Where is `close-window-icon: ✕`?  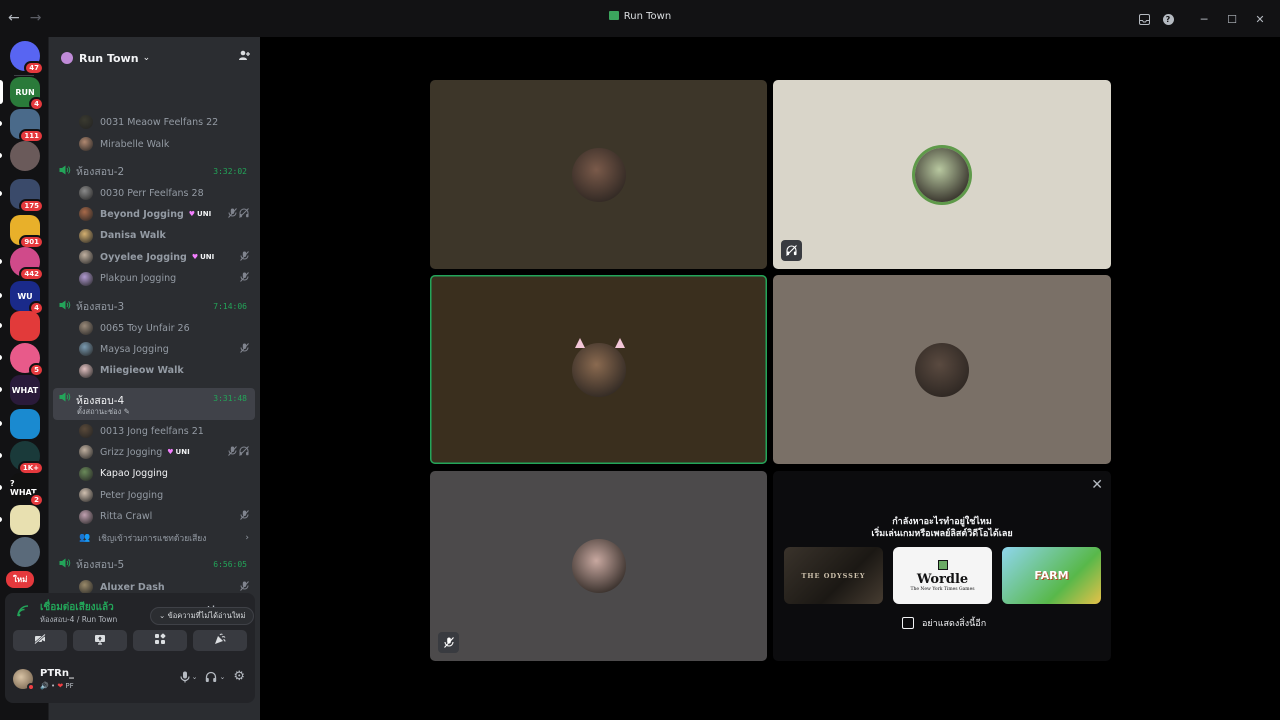
close-window-icon: ✕ is located at coordinates (1260, 19).